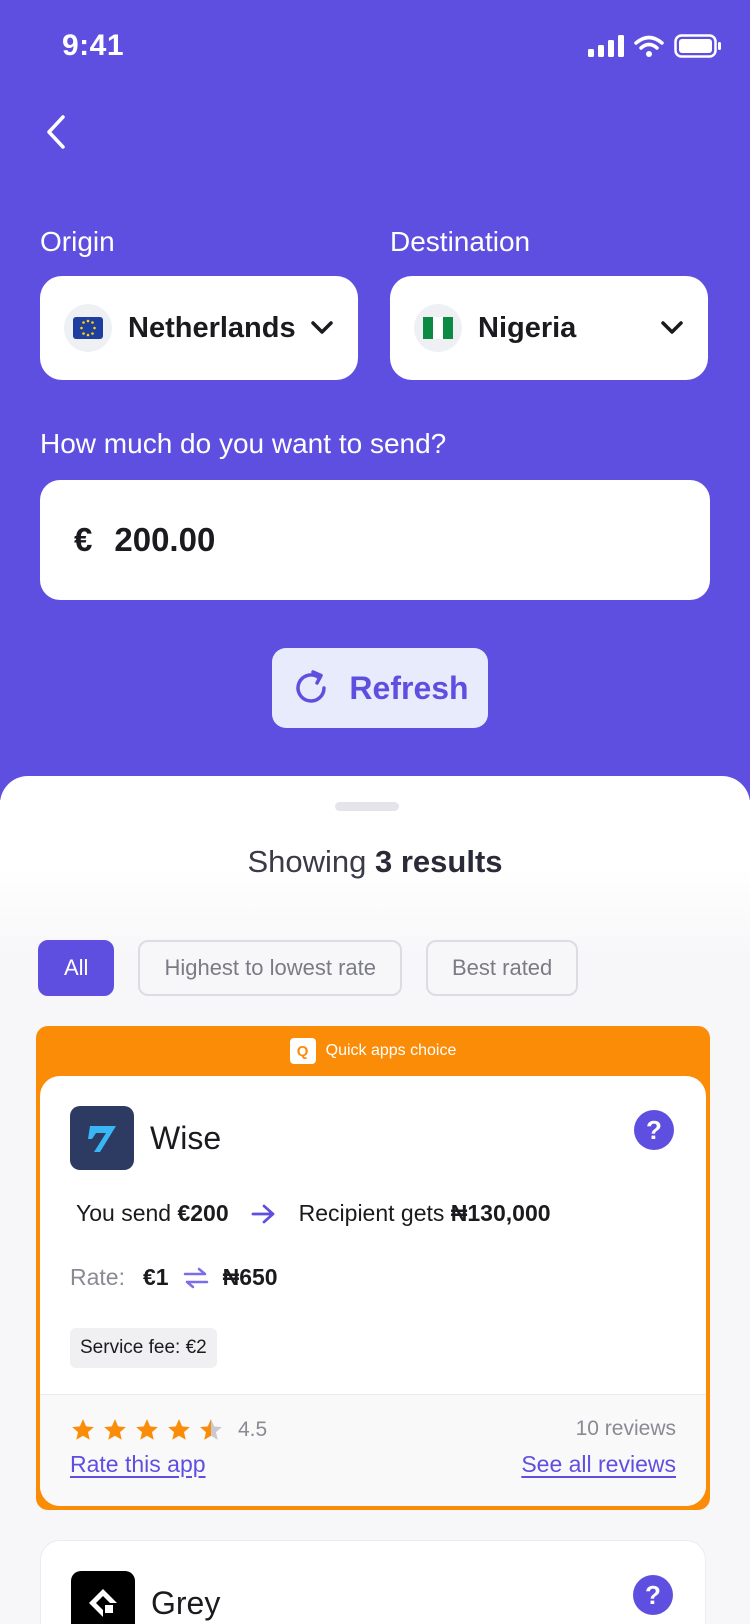  What do you see at coordinates (97, 1277) in the screenshot?
I see `rate-label: Rate:` at bounding box center [97, 1277].